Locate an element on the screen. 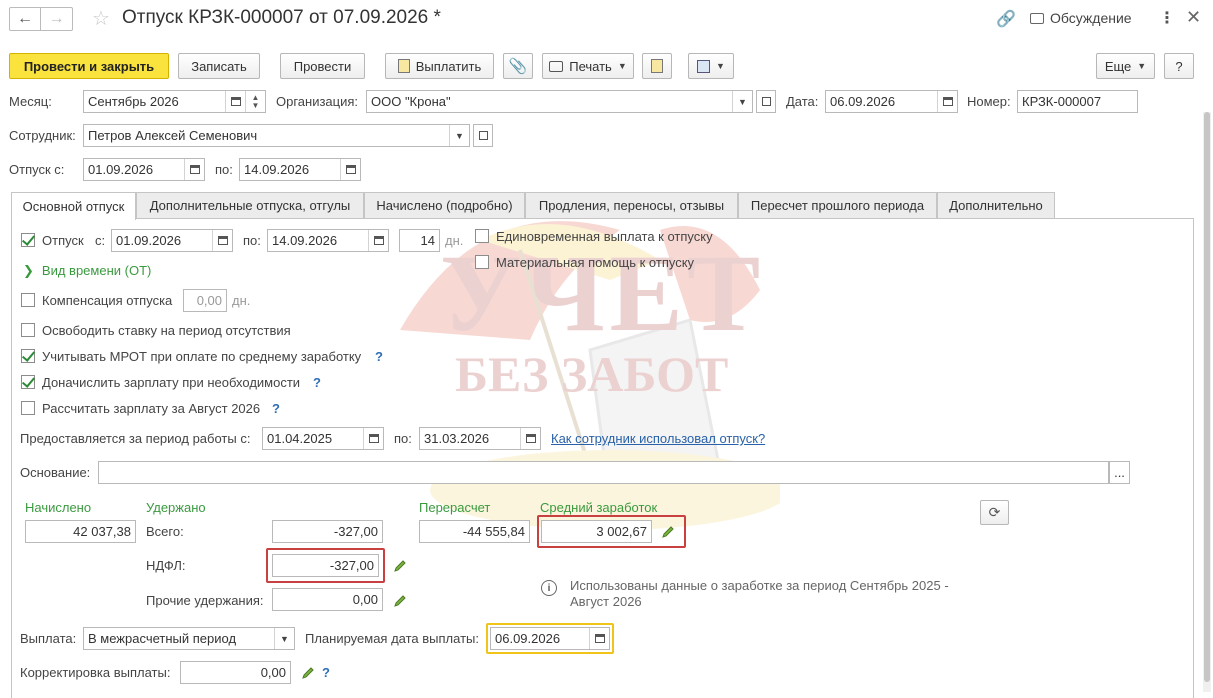 The image size is (1213, 698). payout-field: В межрасчетный период ▼ is located at coordinates (189, 638).